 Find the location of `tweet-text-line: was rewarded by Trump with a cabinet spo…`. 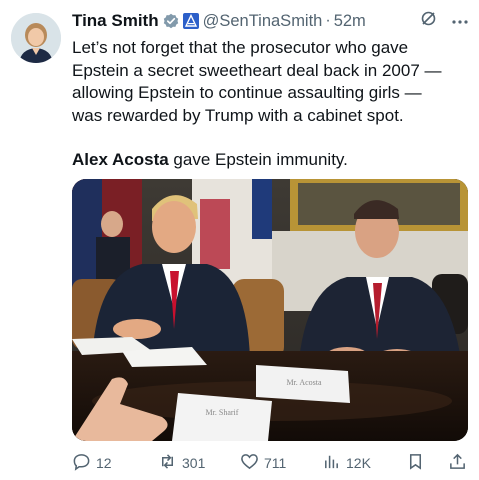

tweet-text-line: was rewarded by Trump with a cabinet spo… is located at coordinates (238, 115).